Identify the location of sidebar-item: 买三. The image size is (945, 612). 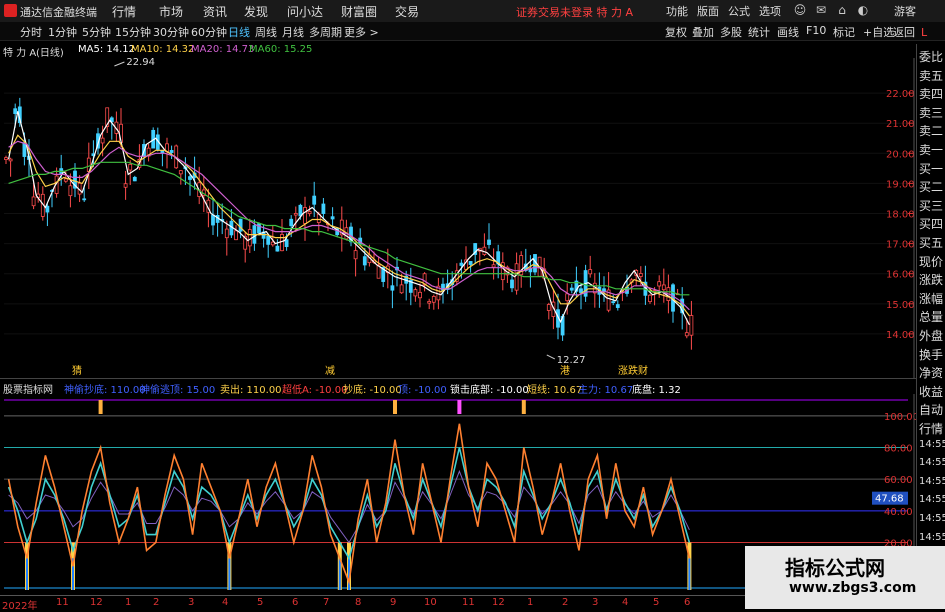
(931, 205).